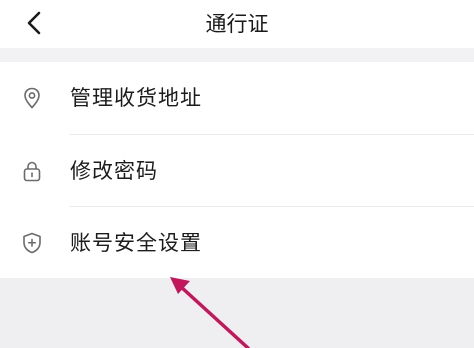 Image resolution: width=474 pixels, height=348 pixels. I want to click on shield-plus-icon, so click(32, 243).